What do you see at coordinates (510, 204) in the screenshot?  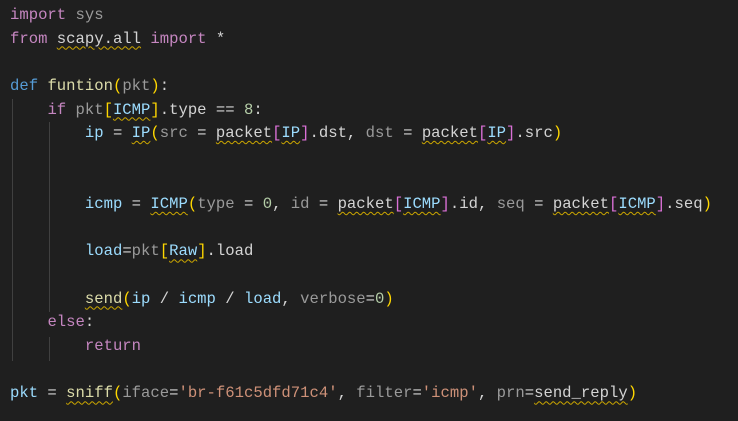 I see `code-token: seq` at bounding box center [510, 204].